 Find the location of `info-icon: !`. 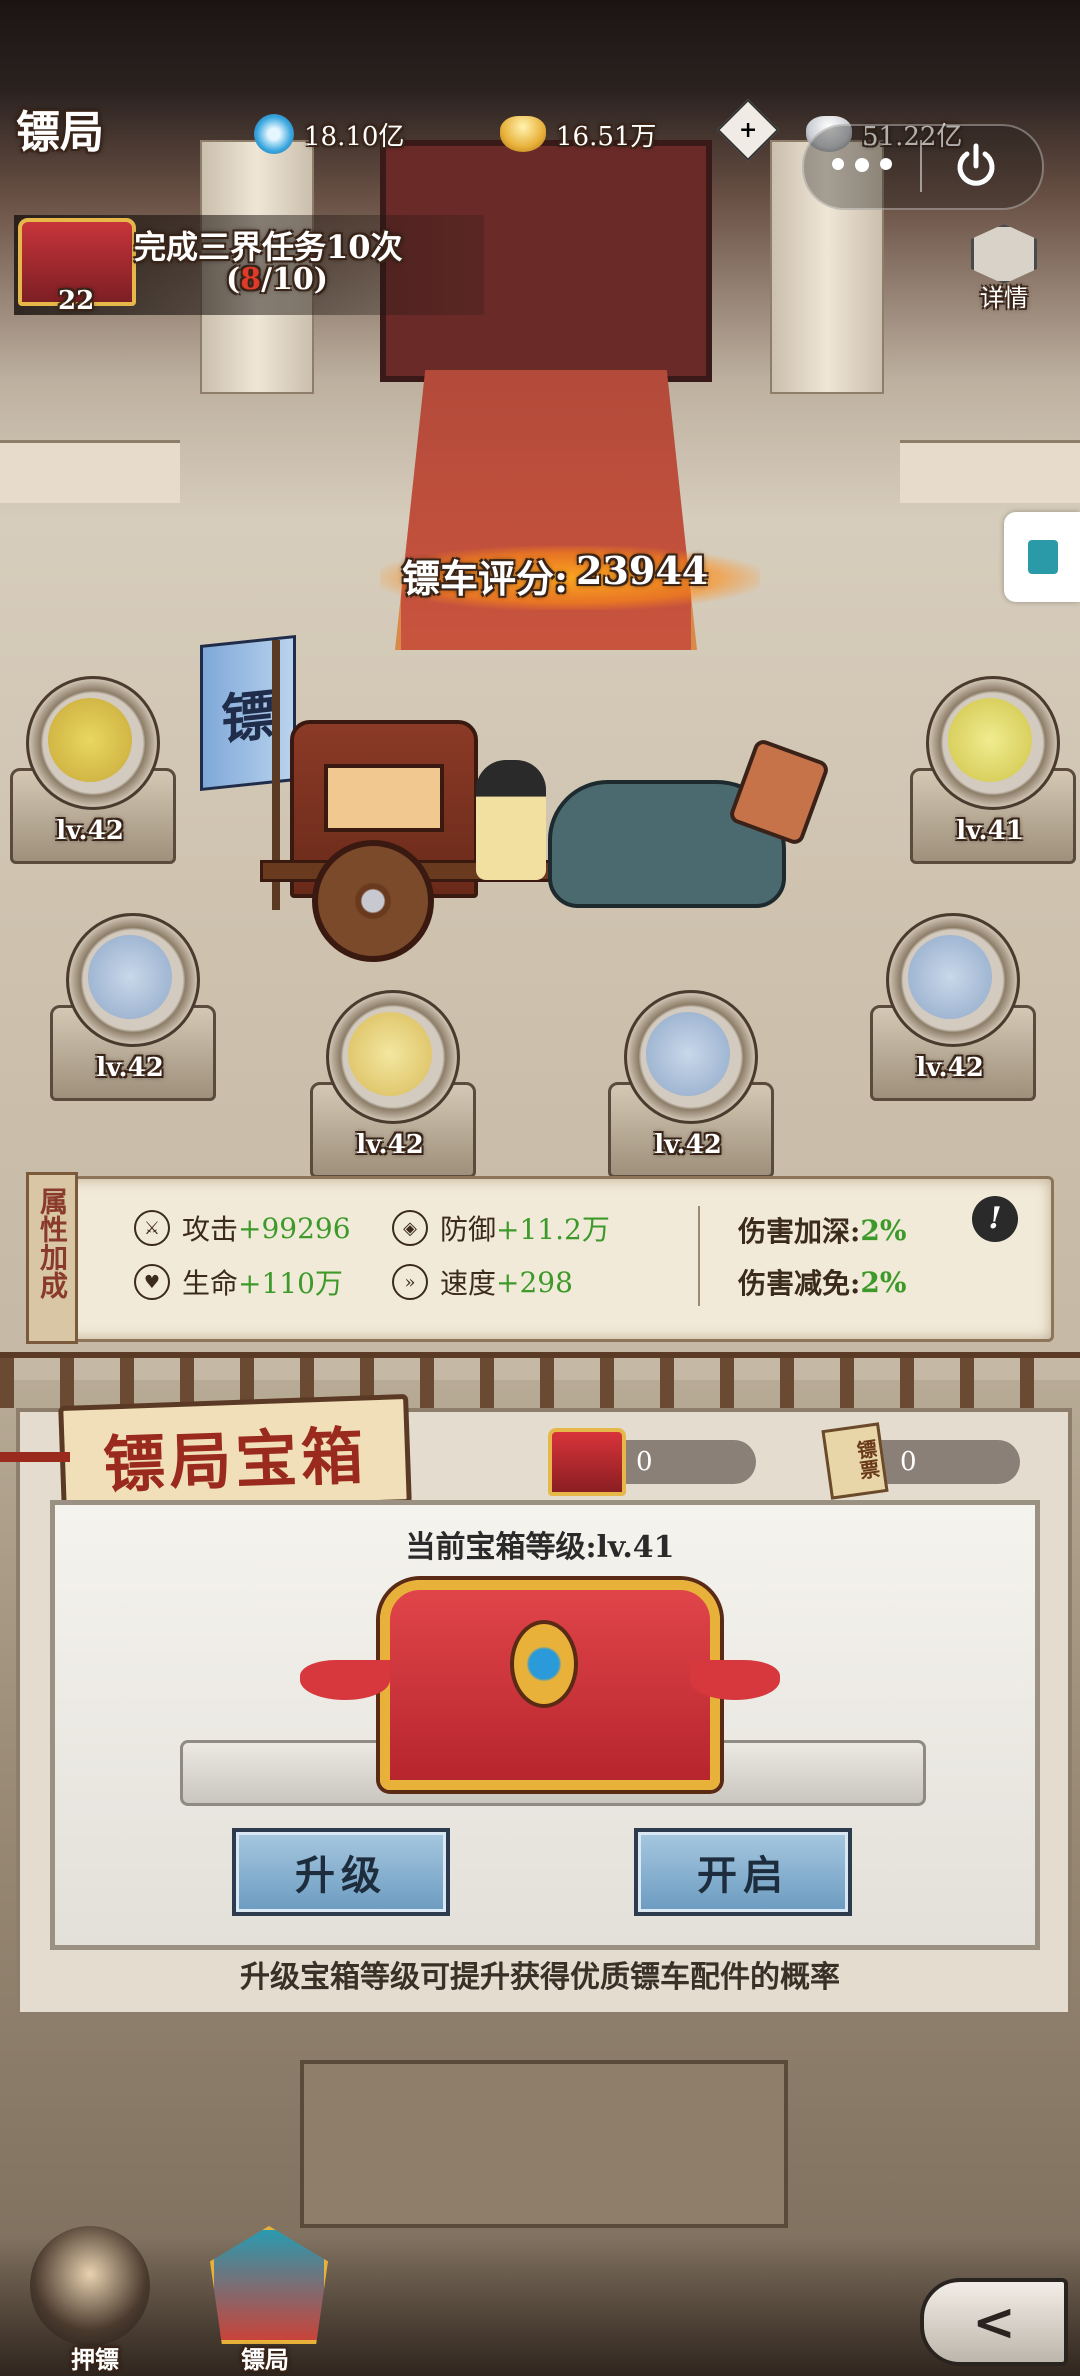

info-icon: ! is located at coordinates (995, 1219).